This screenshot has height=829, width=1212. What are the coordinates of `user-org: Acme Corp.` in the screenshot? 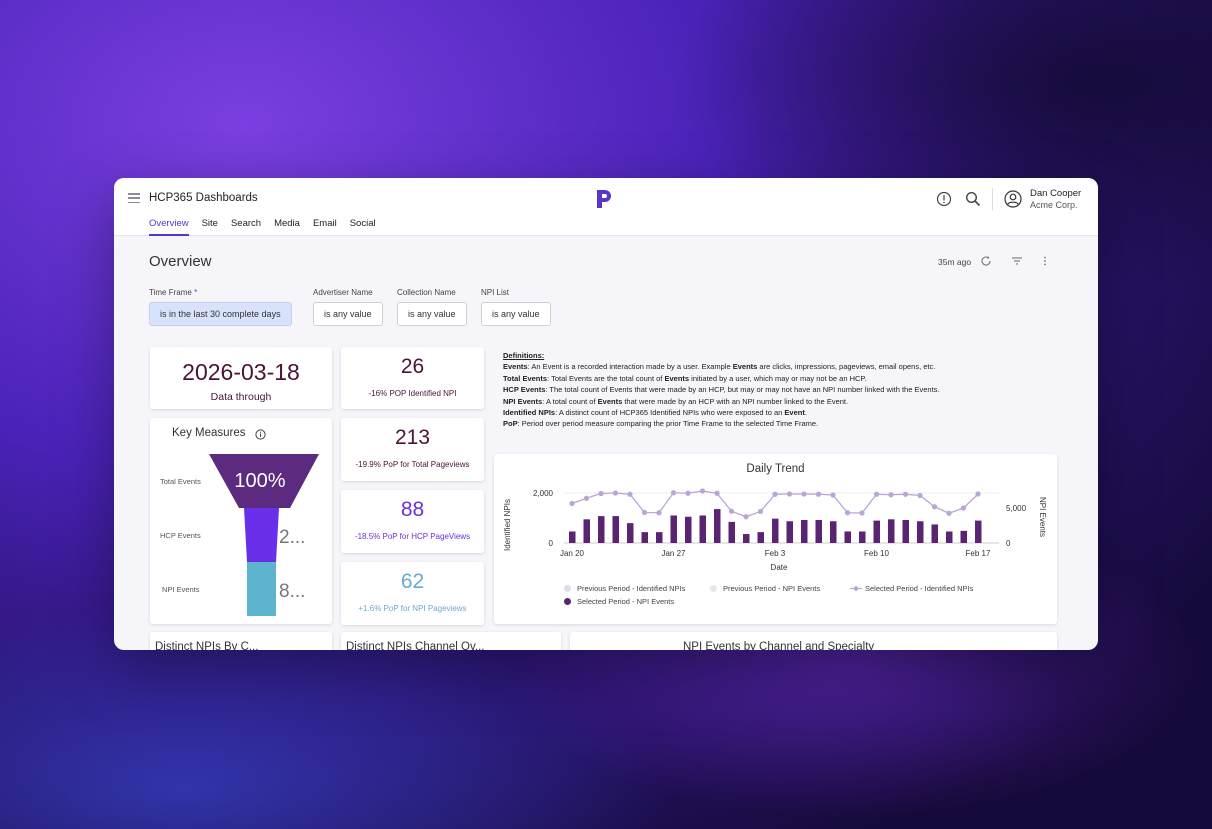 It's located at (1054, 205).